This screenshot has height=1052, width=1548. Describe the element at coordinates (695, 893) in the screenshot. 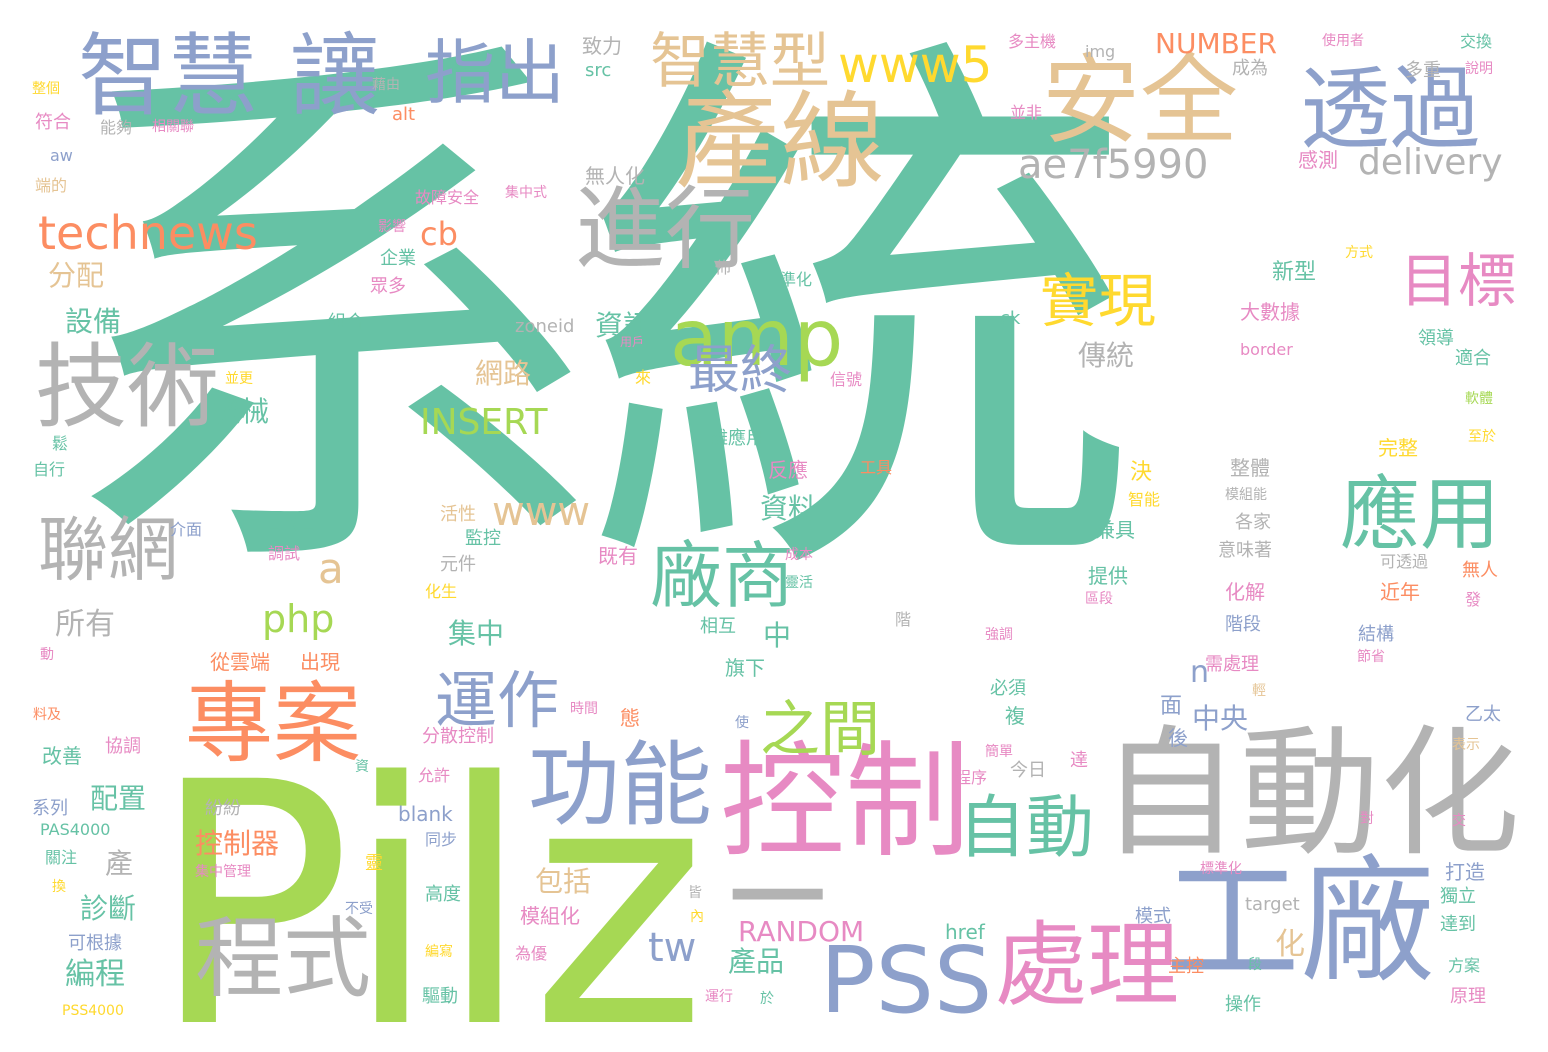

I see `cloud-word: 皆` at that location.